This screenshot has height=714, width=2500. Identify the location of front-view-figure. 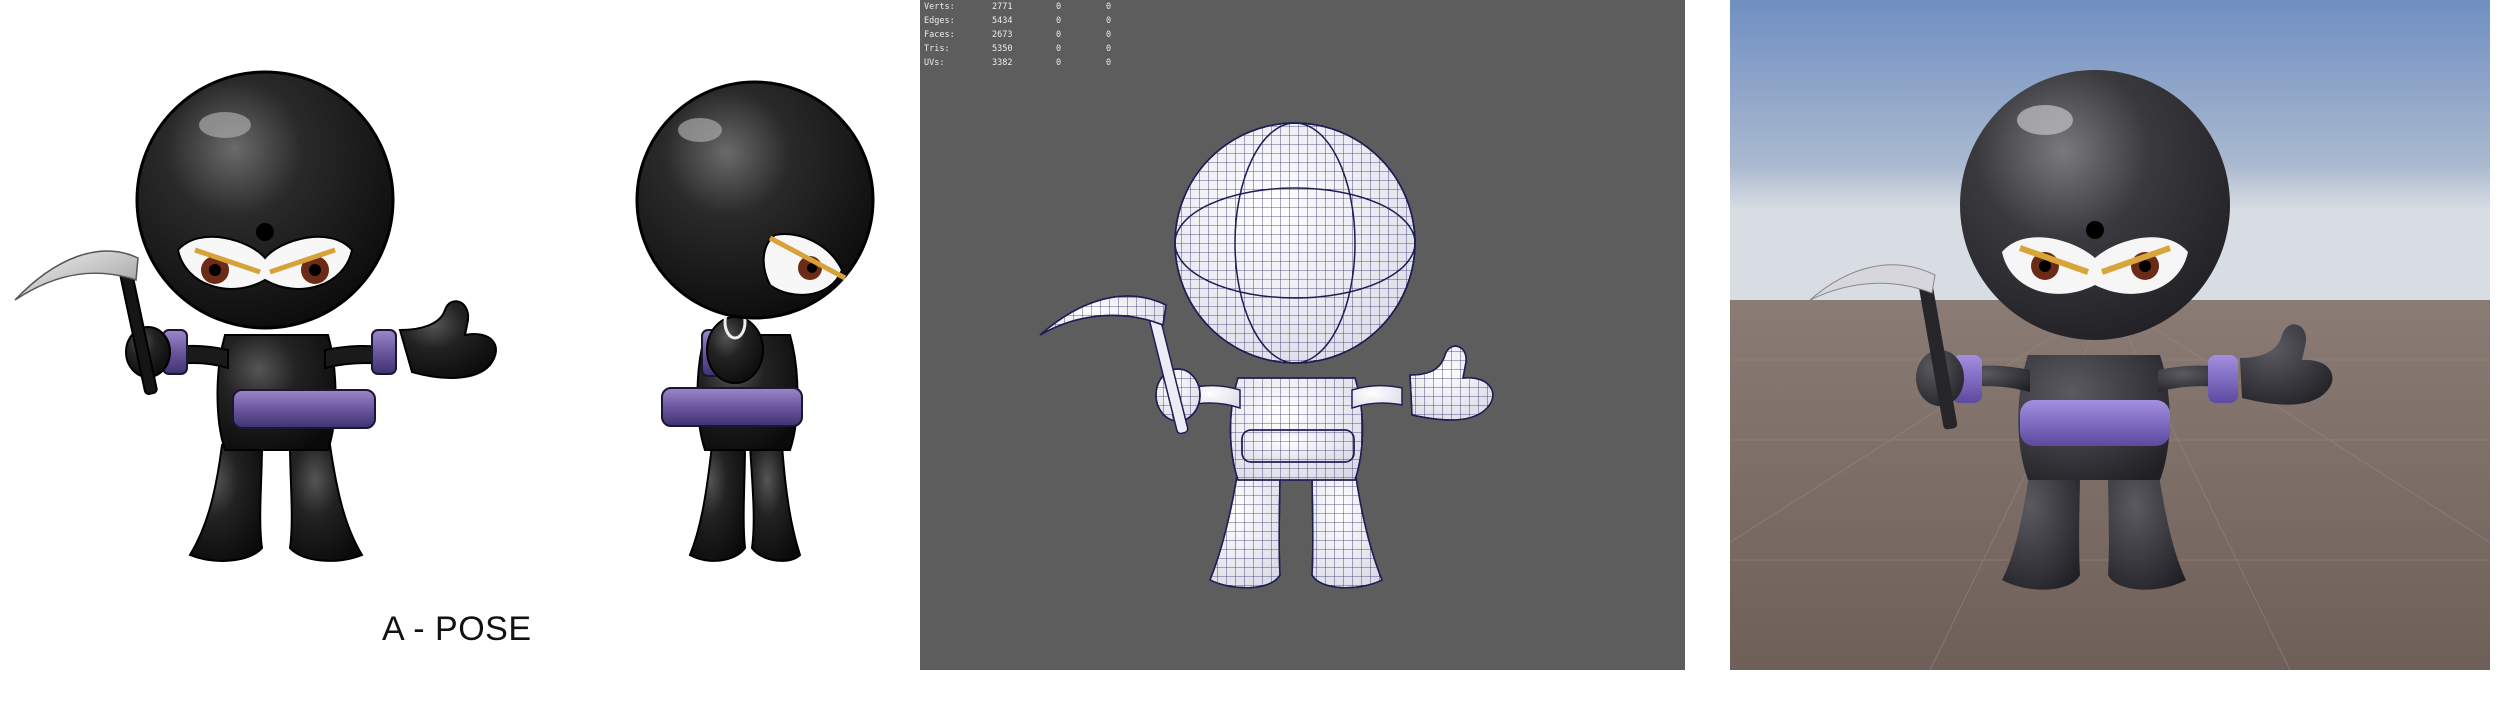
(255, 316).